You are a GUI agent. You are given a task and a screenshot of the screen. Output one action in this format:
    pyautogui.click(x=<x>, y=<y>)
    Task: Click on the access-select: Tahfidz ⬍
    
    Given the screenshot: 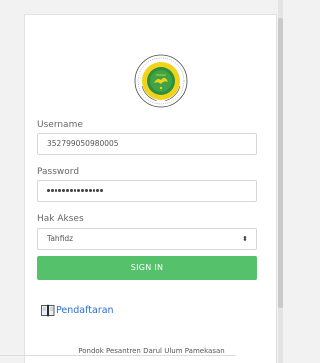 What is the action you would take?
    pyautogui.click(x=147, y=239)
    